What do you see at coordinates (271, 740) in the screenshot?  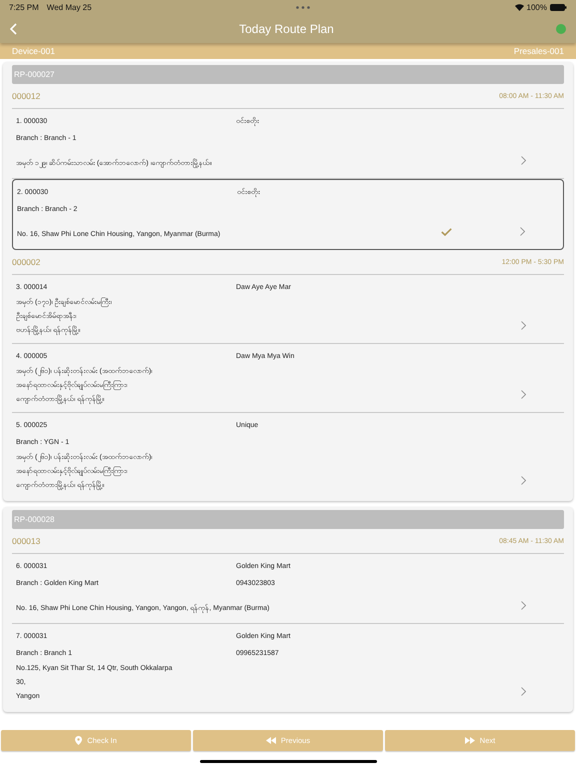 I see `rewind-icon` at bounding box center [271, 740].